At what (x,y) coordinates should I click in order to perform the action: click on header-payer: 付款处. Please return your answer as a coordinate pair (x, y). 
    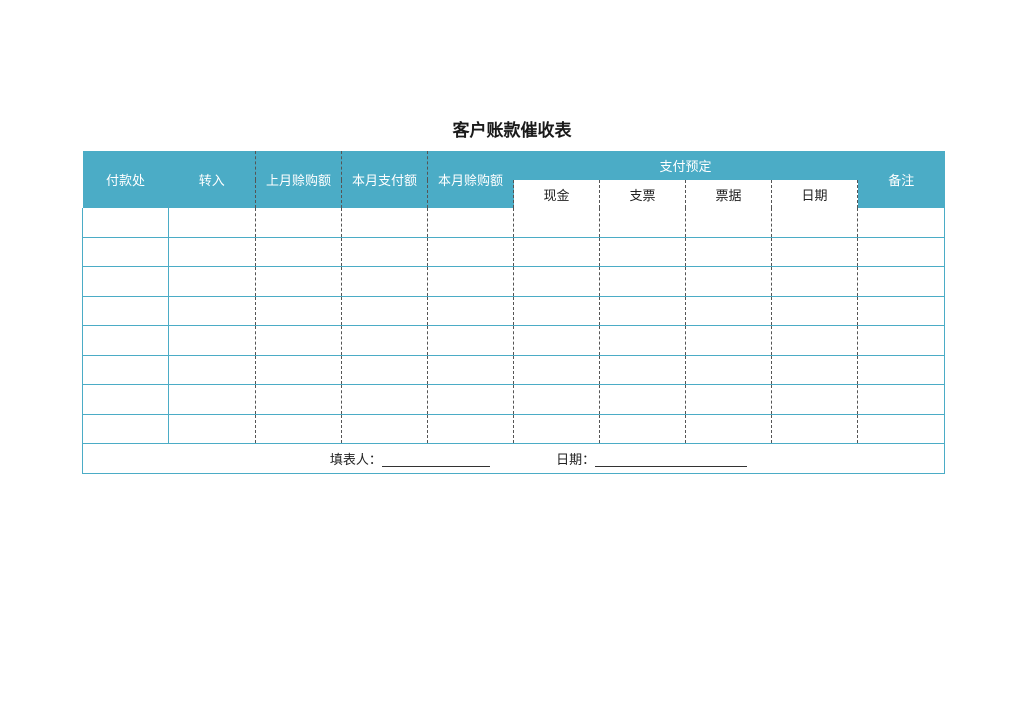
    Looking at the image, I should click on (125, 179).